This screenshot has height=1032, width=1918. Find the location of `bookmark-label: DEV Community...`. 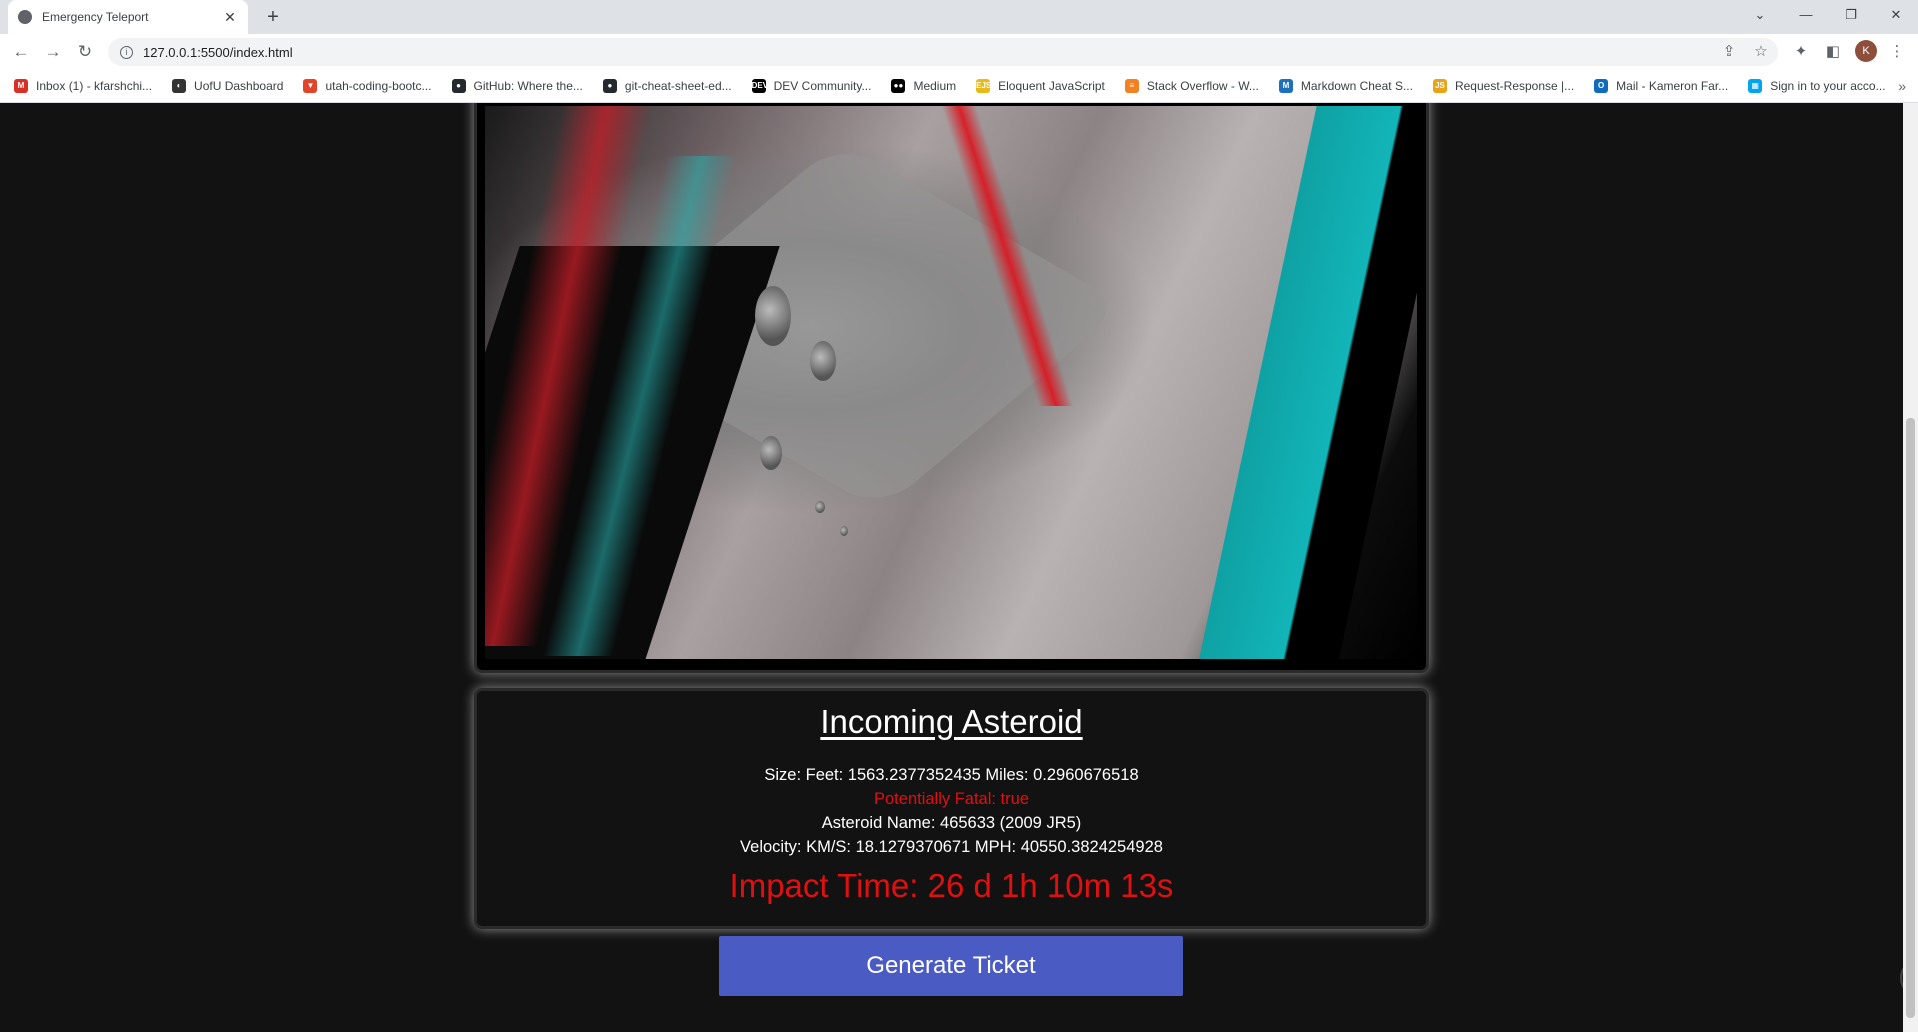

bookmark-label: DEV Community... is located at coordinates (822, 86).